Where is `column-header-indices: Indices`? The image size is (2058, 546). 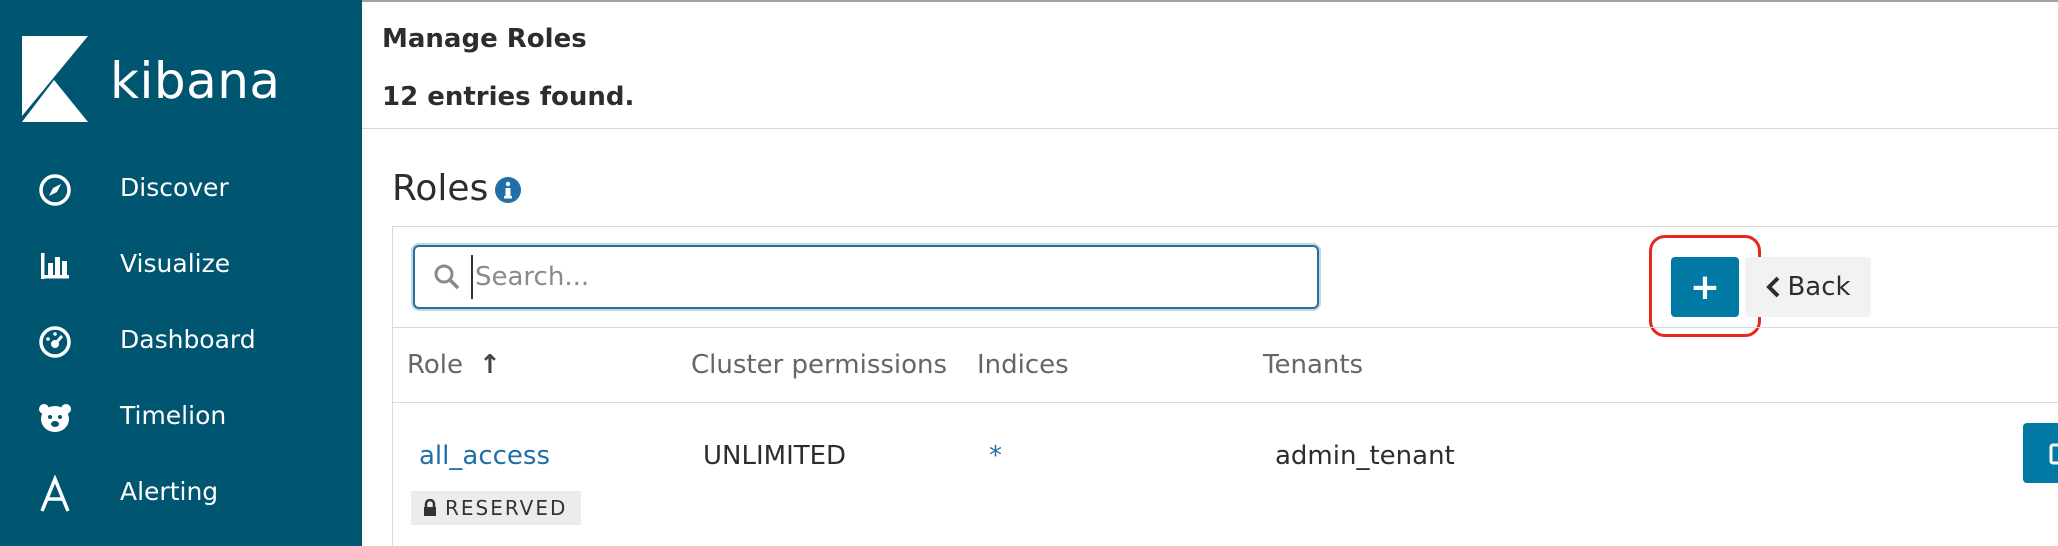
column-header-indices: Indices is located at coordinates (1023, 365).